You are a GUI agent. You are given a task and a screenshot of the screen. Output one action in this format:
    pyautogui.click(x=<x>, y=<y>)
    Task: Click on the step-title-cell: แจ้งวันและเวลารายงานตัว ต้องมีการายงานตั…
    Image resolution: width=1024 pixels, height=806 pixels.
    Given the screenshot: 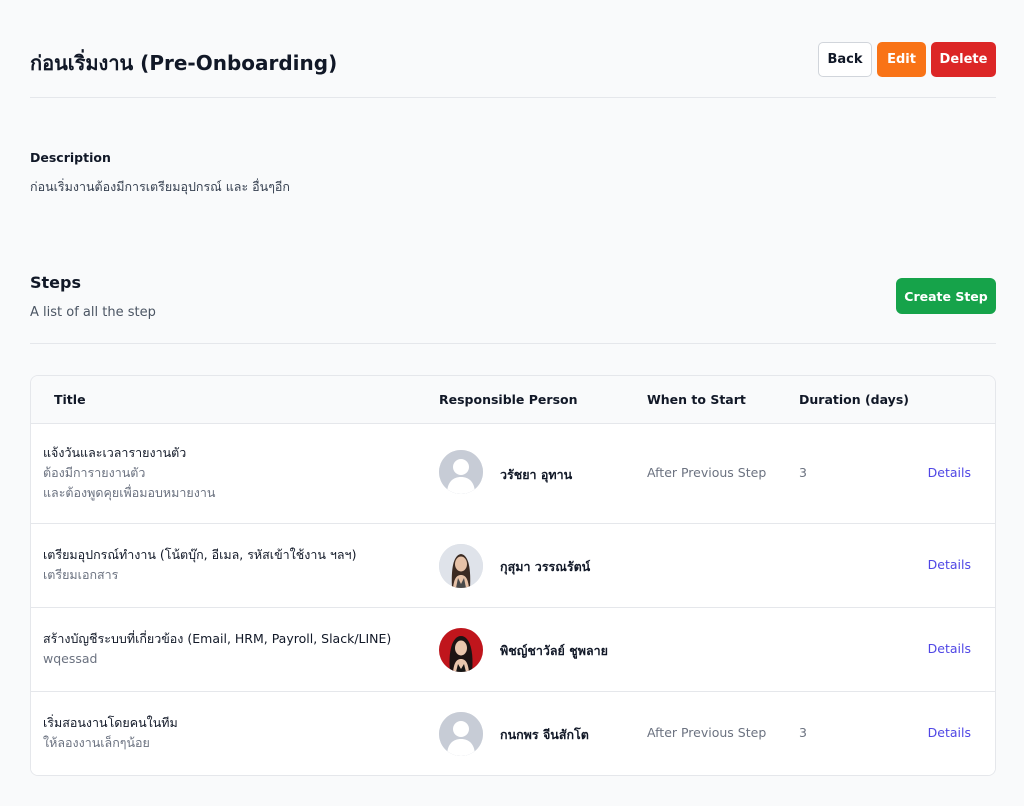 What is the action you would take?
    pyautogui.click(x=129, y=473)
    